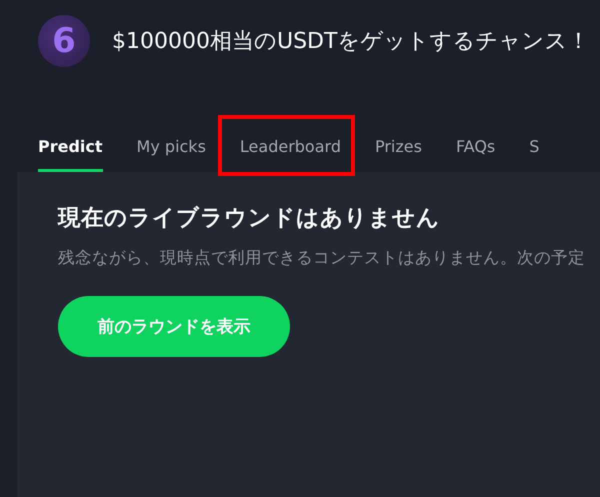 Image resolution: width=600 pixels, height=497 pixels. I want to click on page-title: $100000相当のUSDTをゲットするチャンス！, so click(351, 42).